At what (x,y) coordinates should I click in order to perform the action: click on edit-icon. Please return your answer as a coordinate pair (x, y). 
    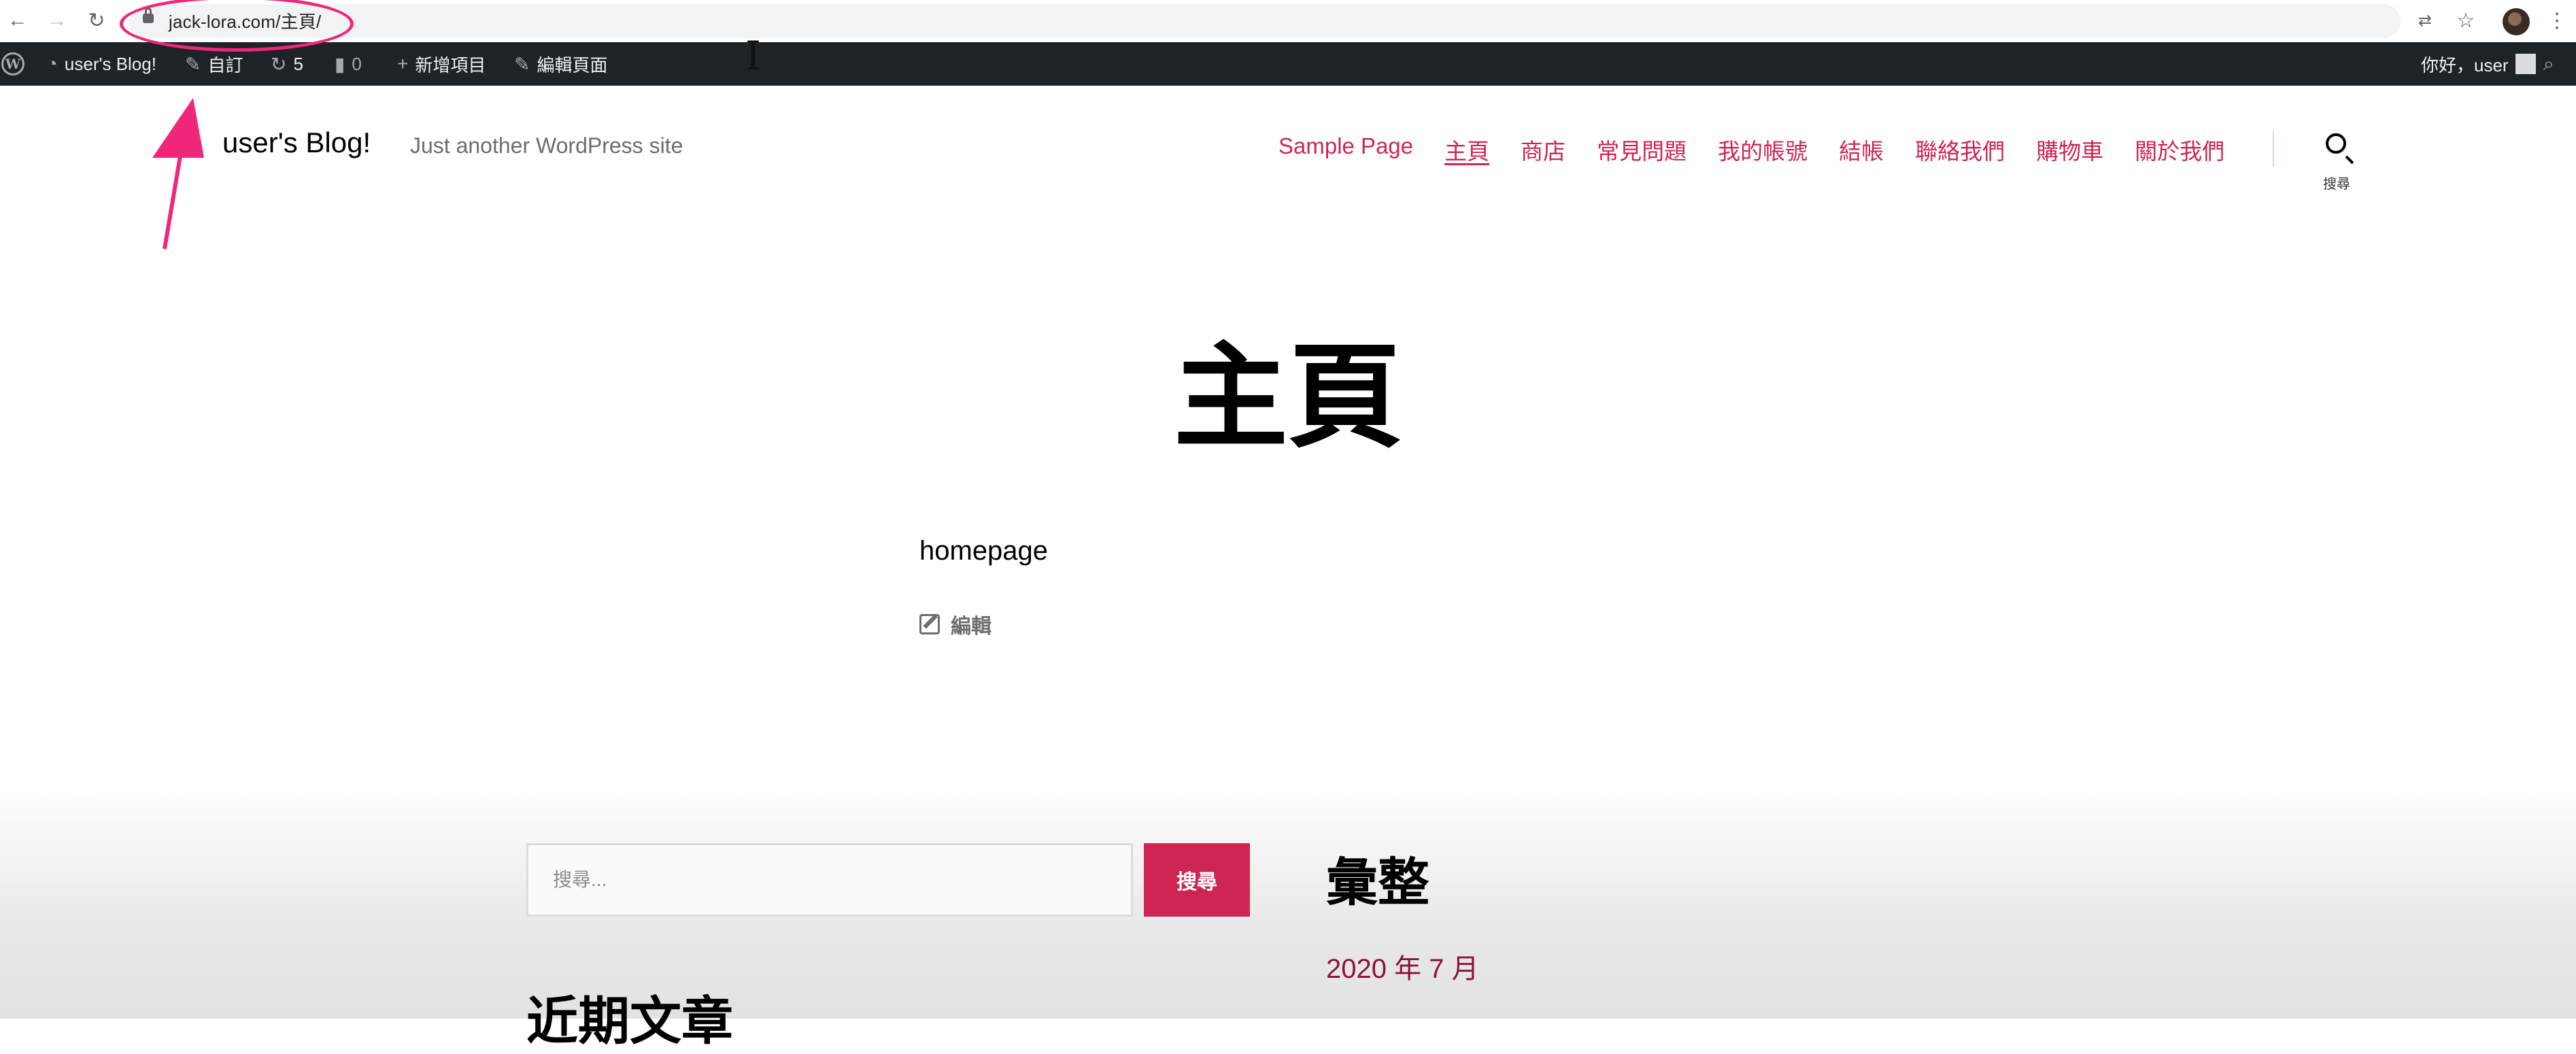
    Looking at the image, I should click on (929, 624).